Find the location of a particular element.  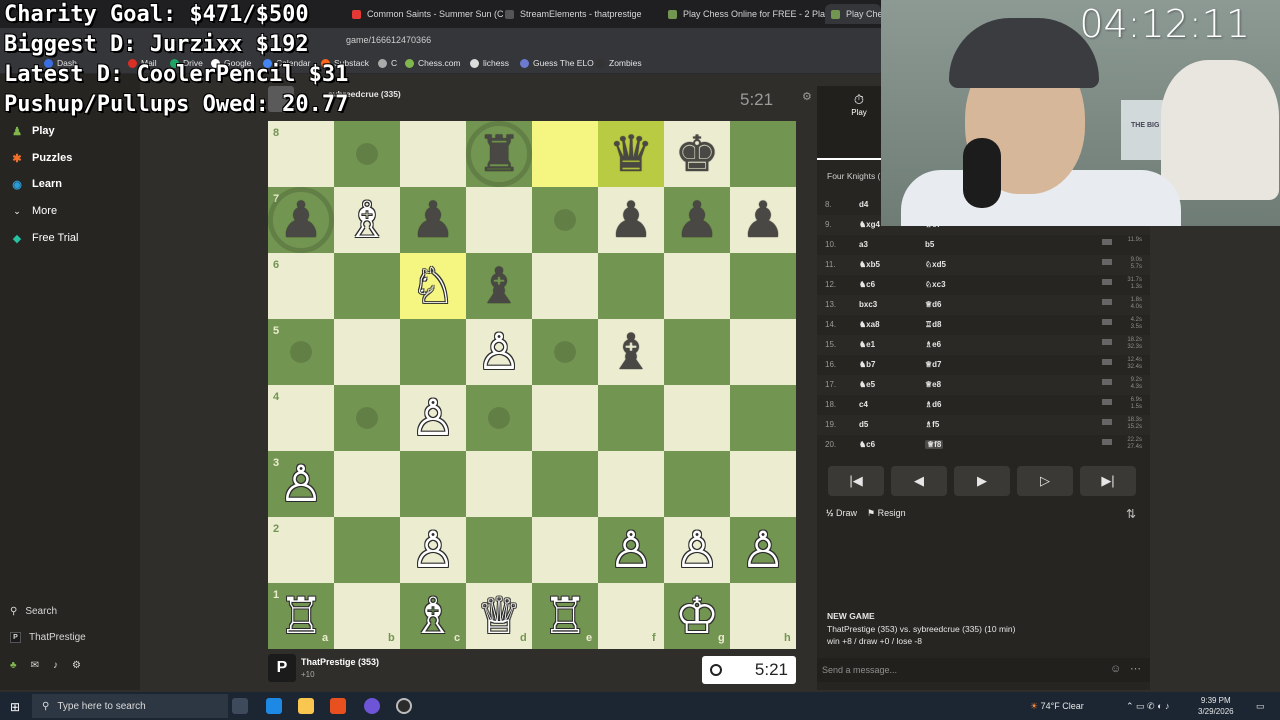

black-move: ♗f5 is located at coordinates (932, 424).